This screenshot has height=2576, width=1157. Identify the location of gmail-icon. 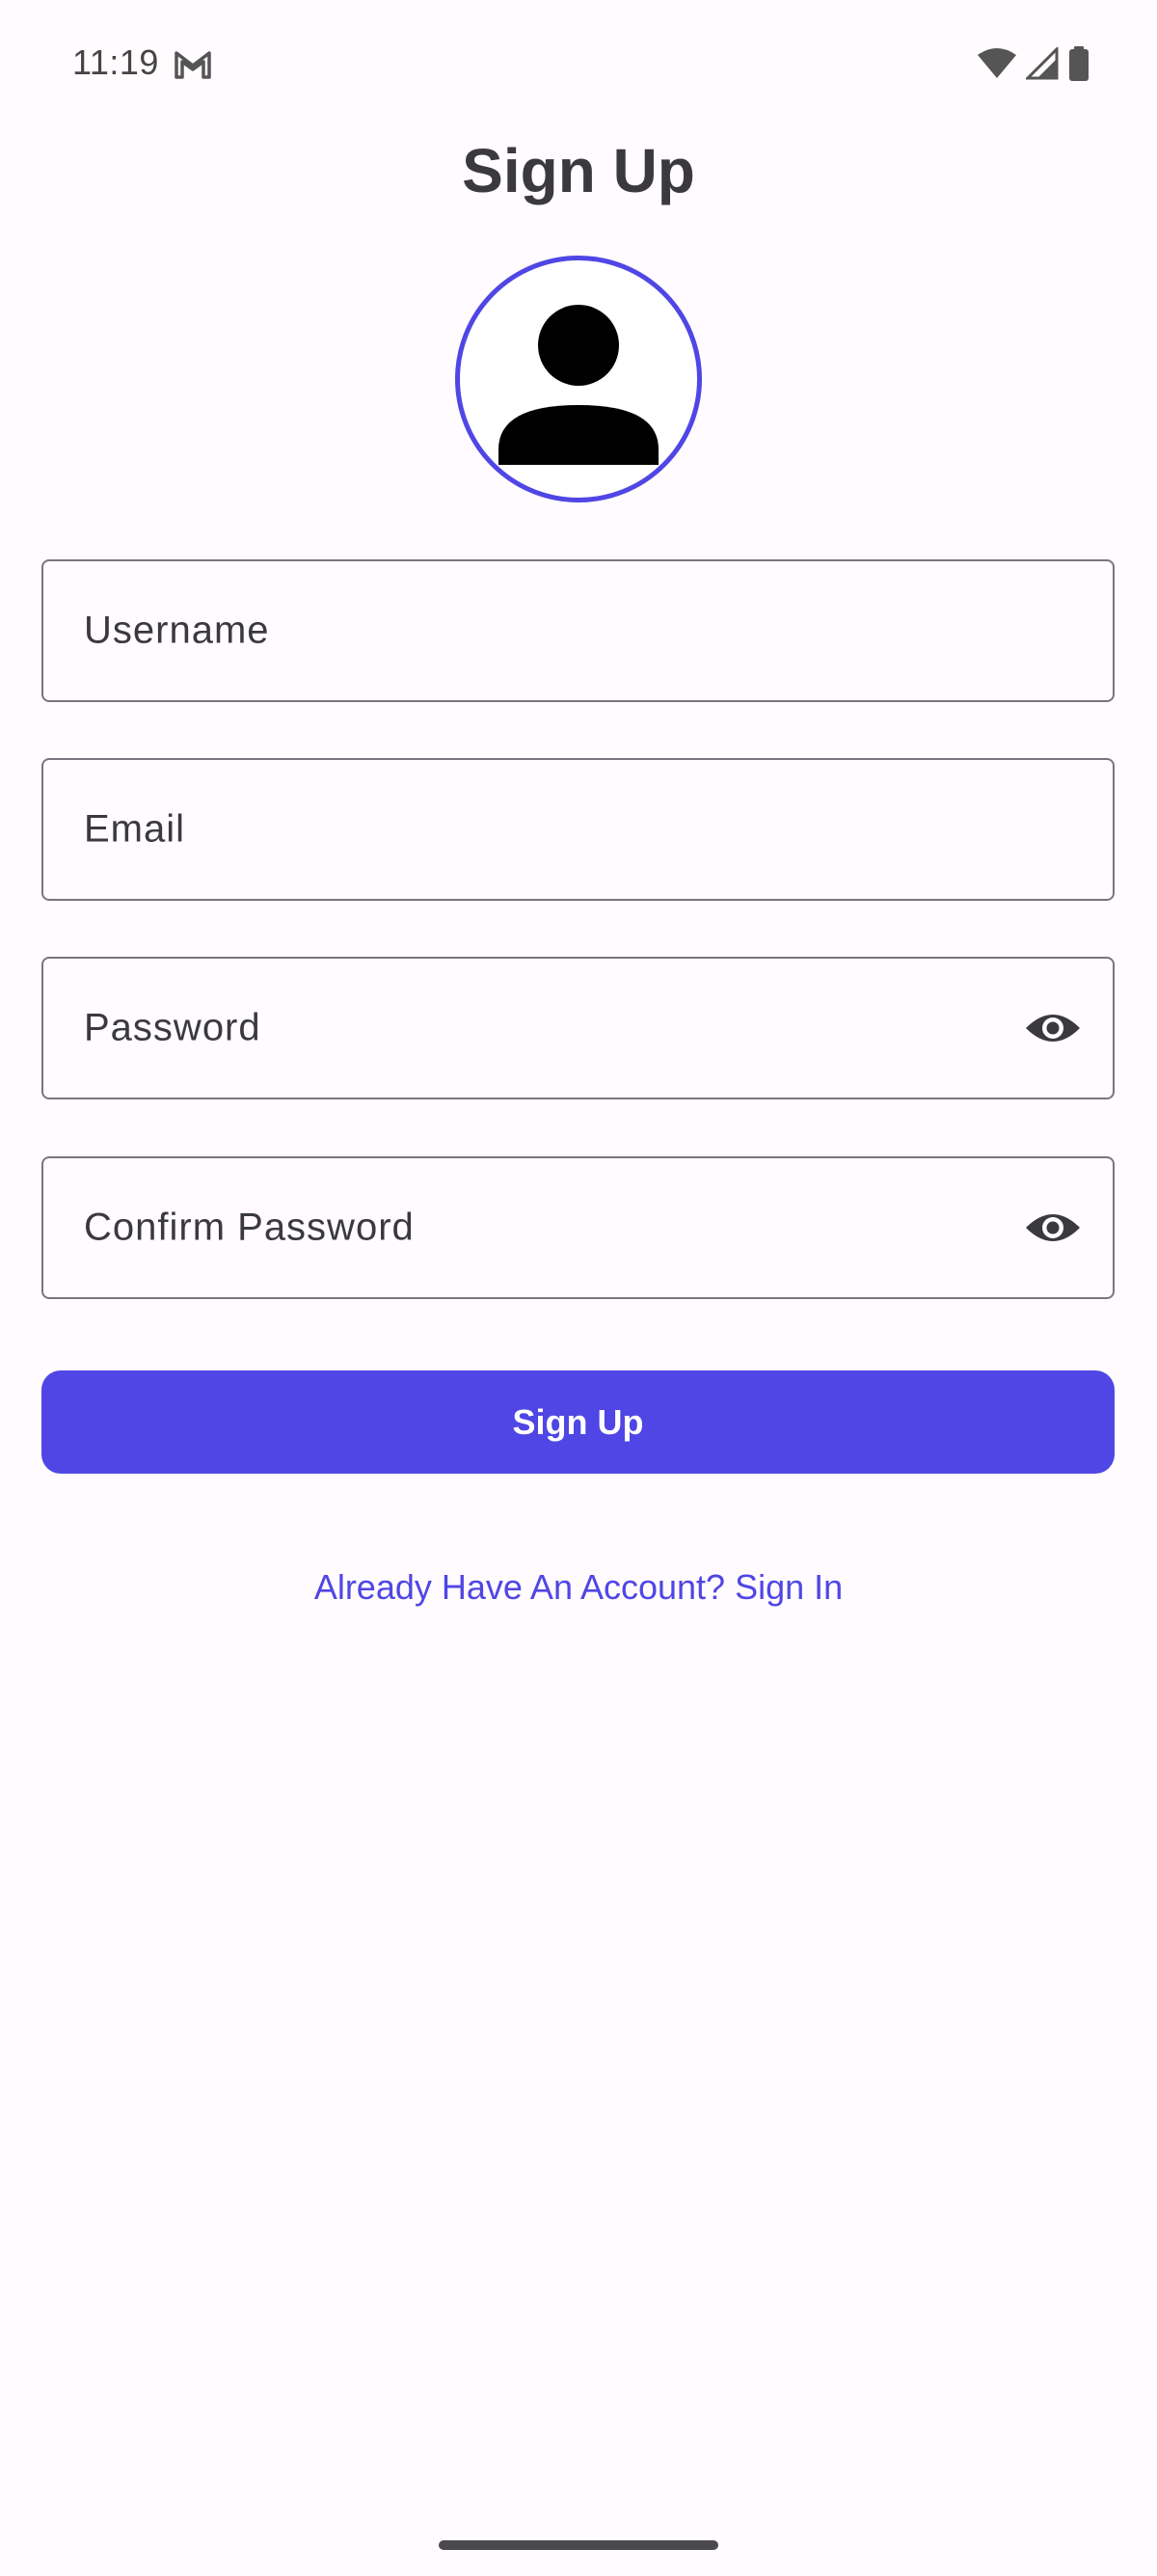
(193, 63).